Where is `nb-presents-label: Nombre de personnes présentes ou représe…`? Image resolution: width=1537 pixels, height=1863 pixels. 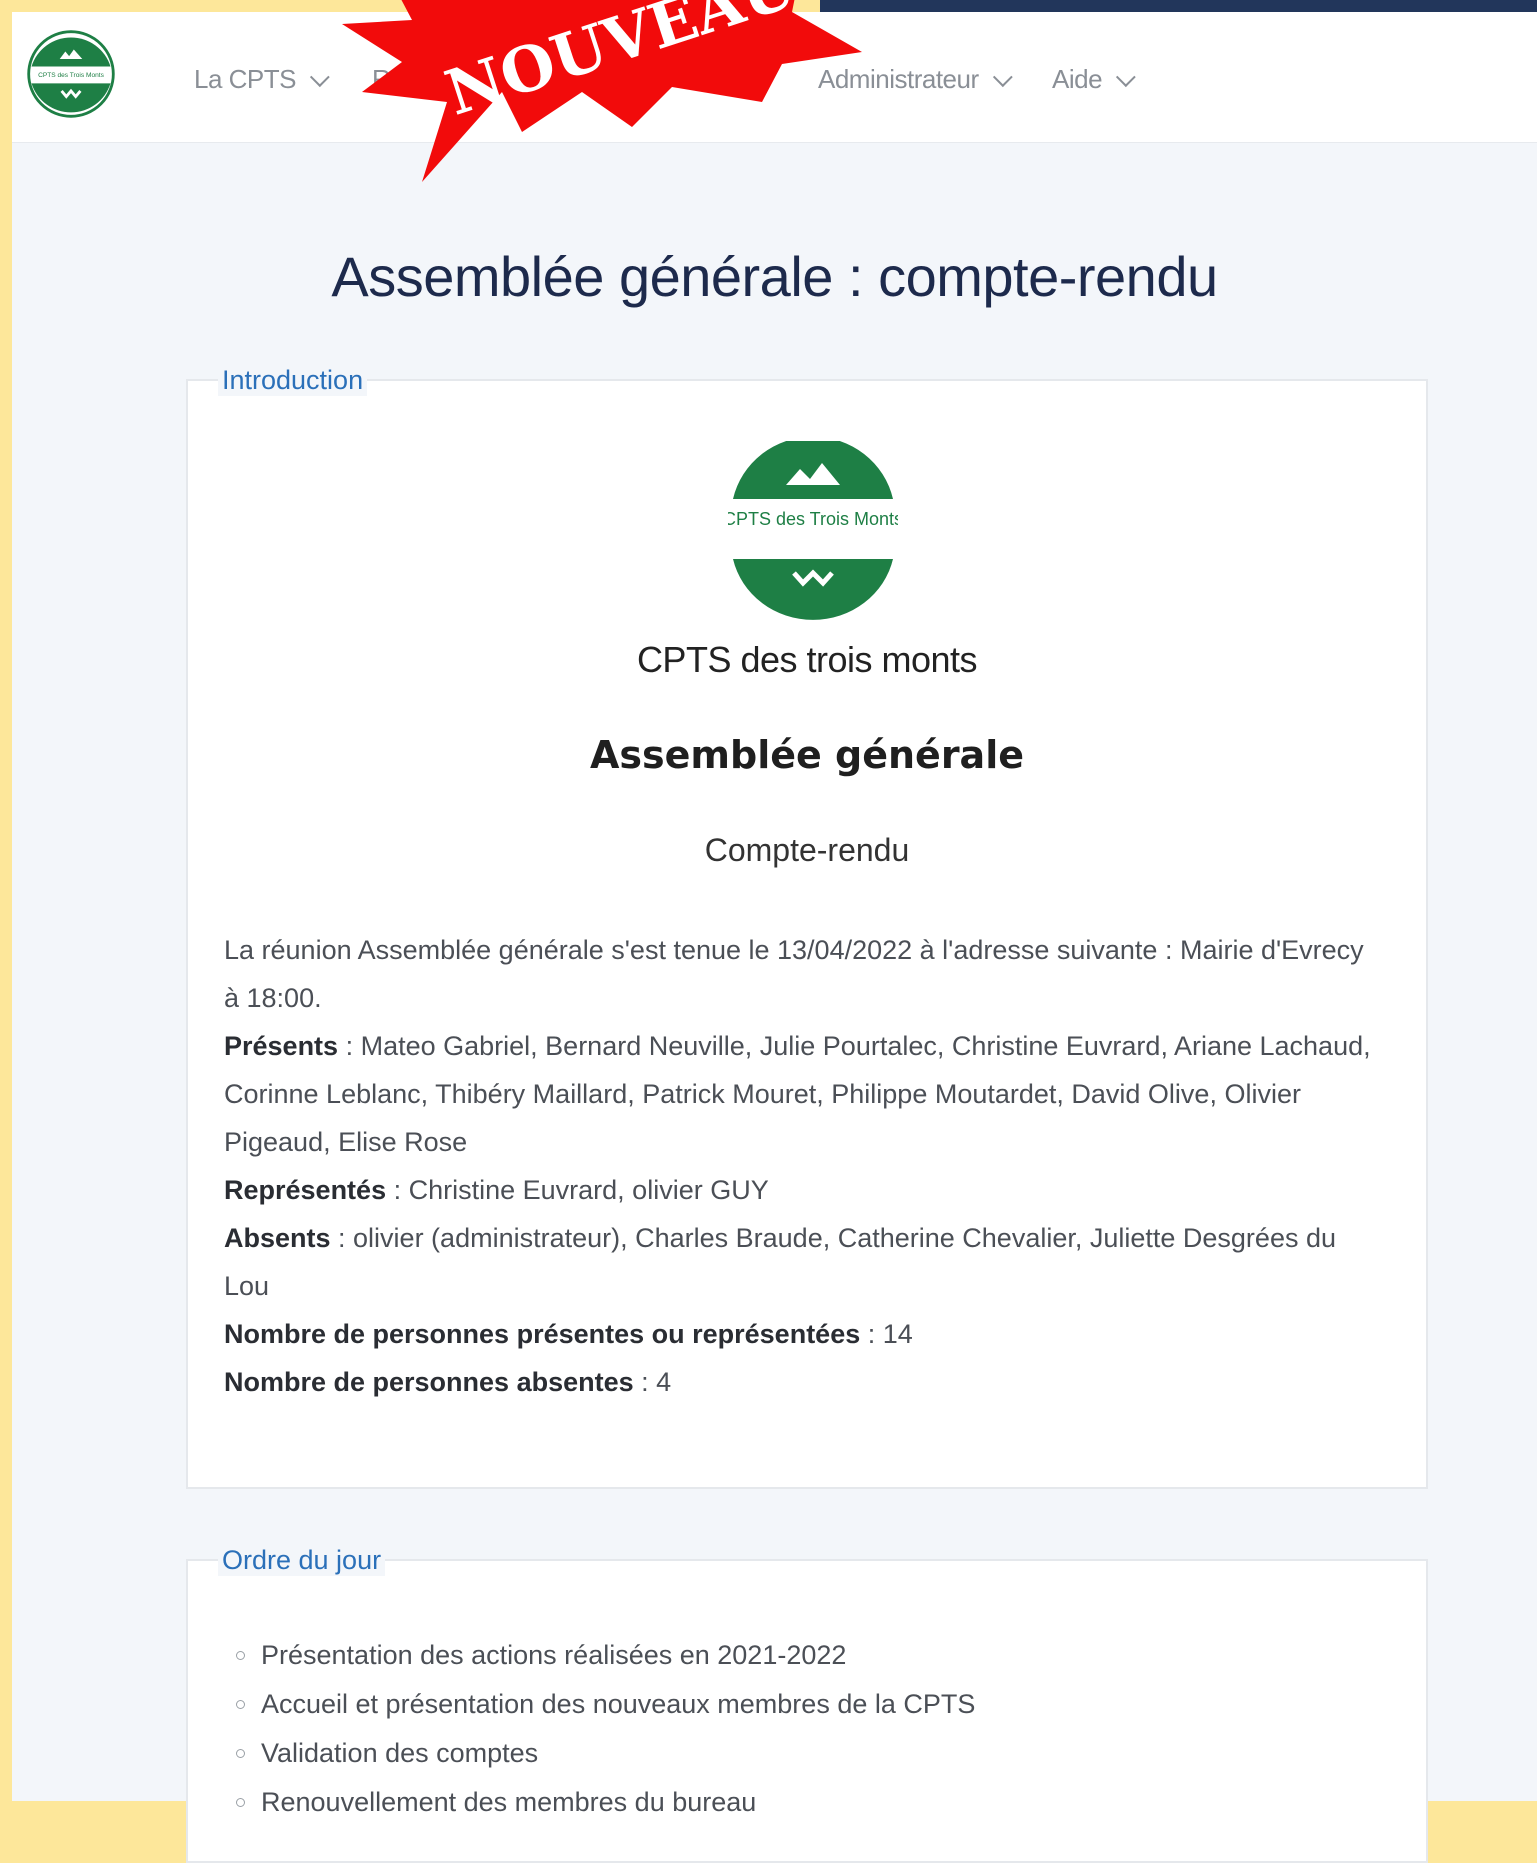 nb-presents-label: Nombre de personnes présentes ou représe… is located at coordinates (542, 1334).